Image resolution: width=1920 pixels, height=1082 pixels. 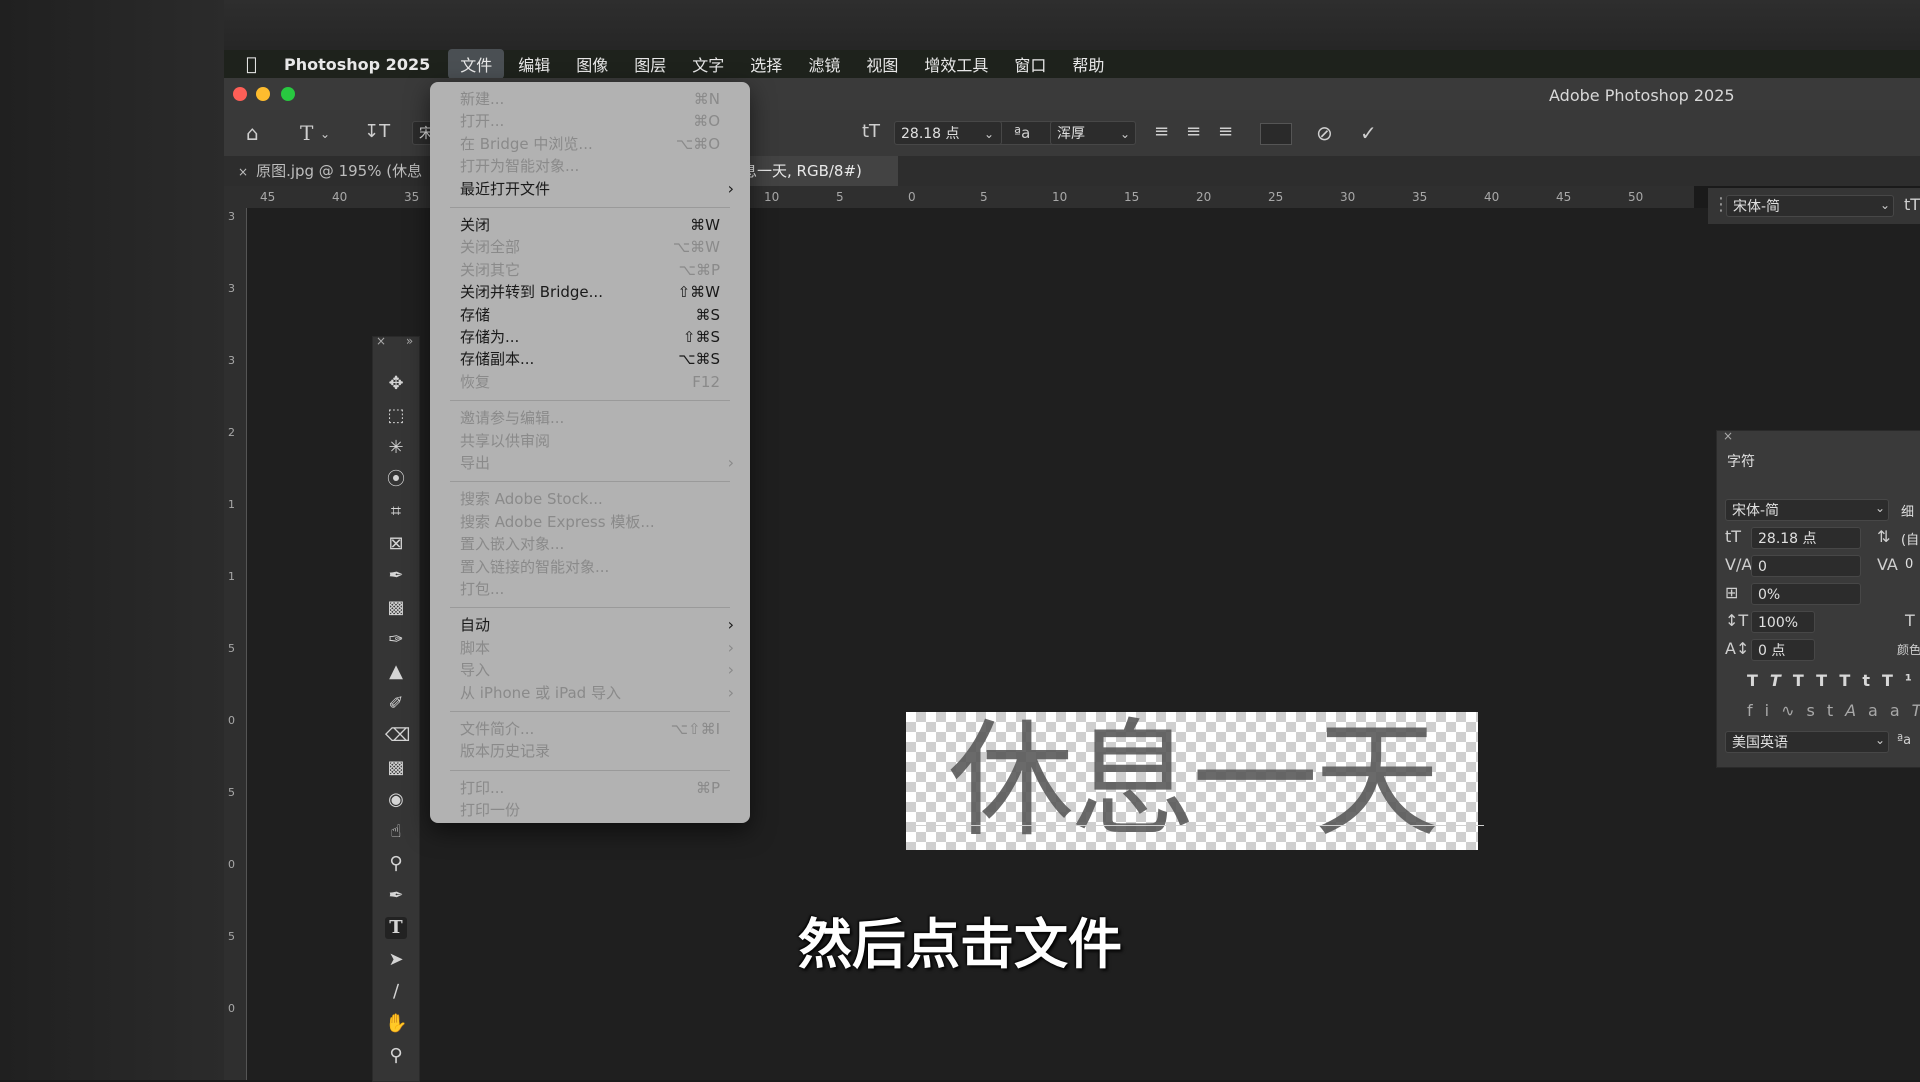 I want to click on toggle-text-orientation-icon: ↧T, so click(x=377, y=131).